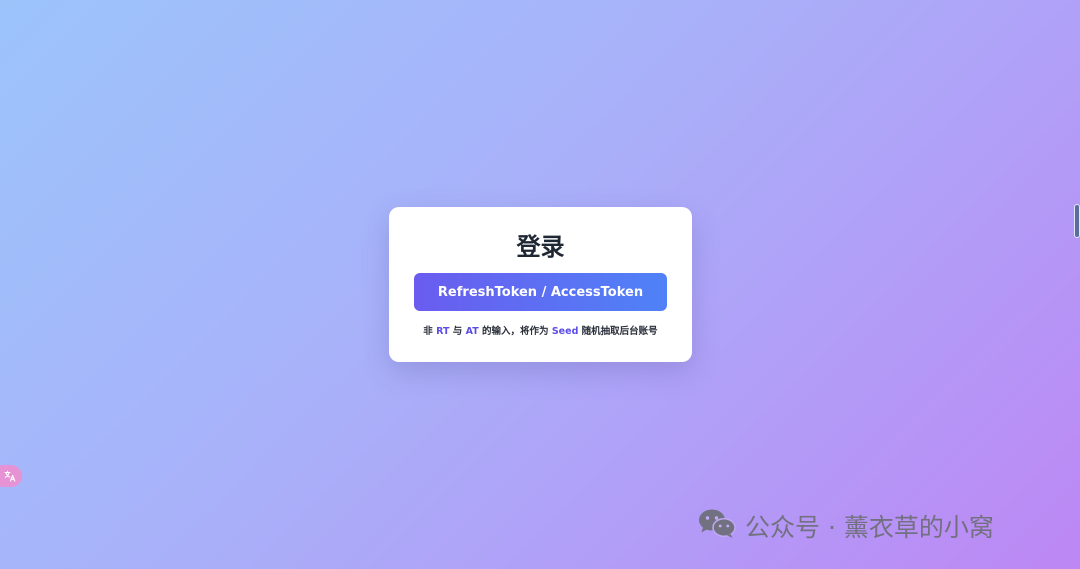 The height and width of the screenshot is (569, 1080). I want to click on login-title: 登录, so click(540, 247).